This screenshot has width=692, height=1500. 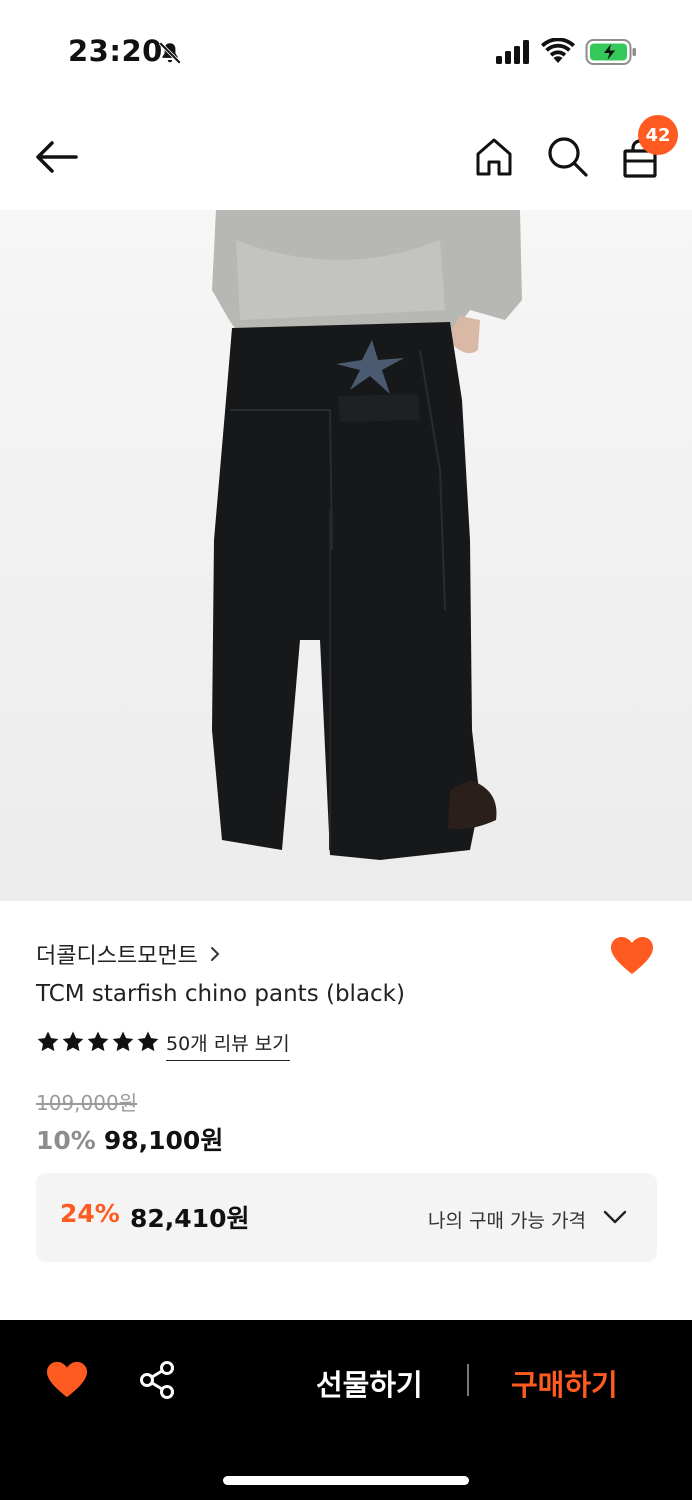 I want to click on nav-bar, so click(x=346, y=155).